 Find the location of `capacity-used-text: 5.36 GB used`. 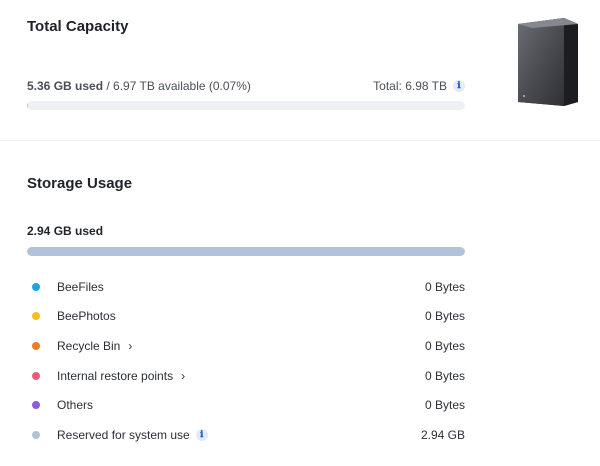

capacity-used-text: 5.36 GB used is located at coordinates (65, 86).